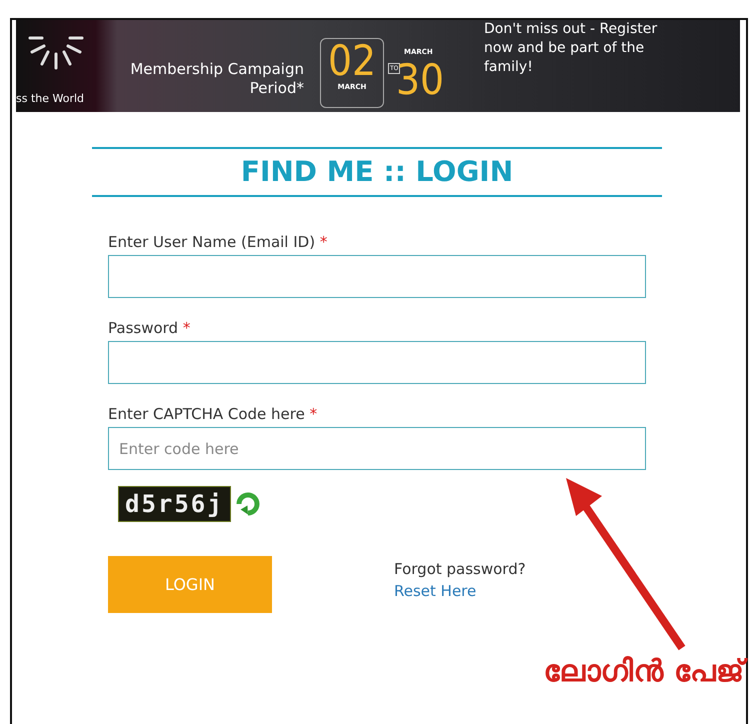 This screenshot has width=755, height=724. I want to click on field-label: Password *, so click(150, 328).